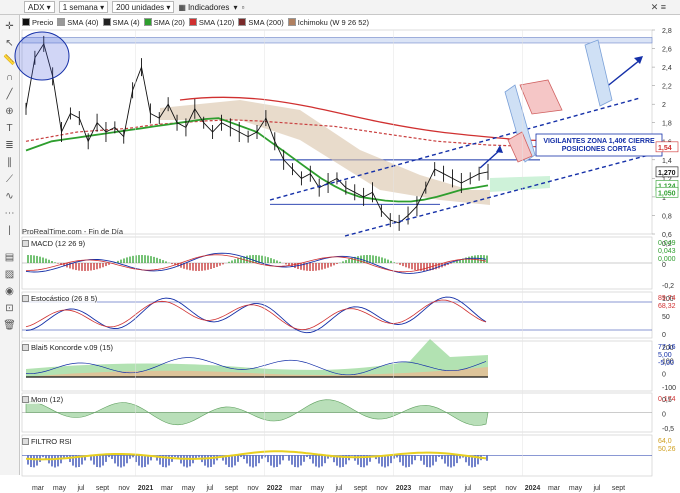 This screenshot has width=680, height=493. I want to click on macd-title: MACD (12 26 9), so click(58, 243).